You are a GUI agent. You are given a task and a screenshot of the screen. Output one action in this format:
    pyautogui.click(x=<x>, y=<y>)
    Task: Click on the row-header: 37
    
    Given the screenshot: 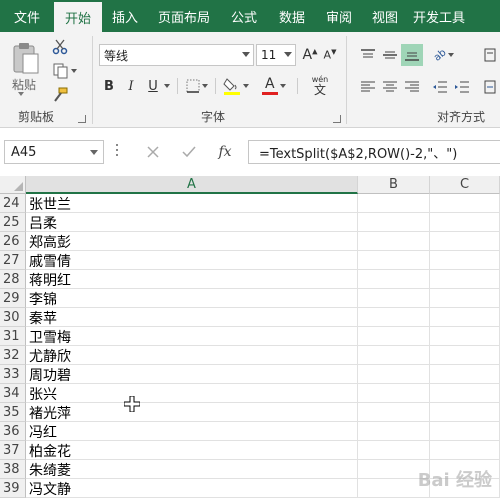 What is the action you would take?
    pyautogui.click(x=13, y=450)
    